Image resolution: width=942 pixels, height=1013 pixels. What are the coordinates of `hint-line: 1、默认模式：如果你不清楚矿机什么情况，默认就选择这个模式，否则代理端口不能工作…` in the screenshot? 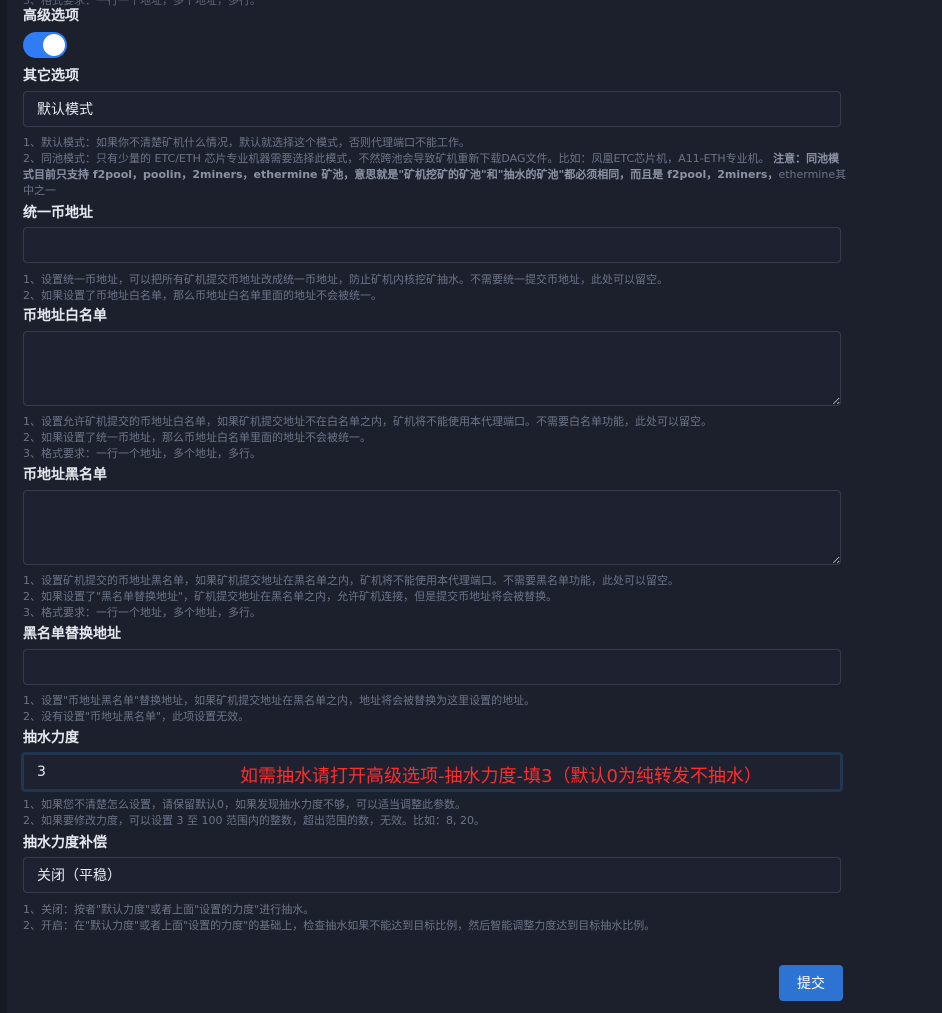 It's located at (246, 142).